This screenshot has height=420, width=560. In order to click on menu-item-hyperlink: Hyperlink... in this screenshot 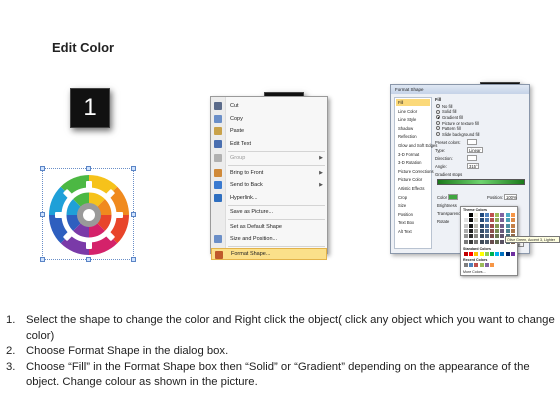, I will do `click(269, 198)`.